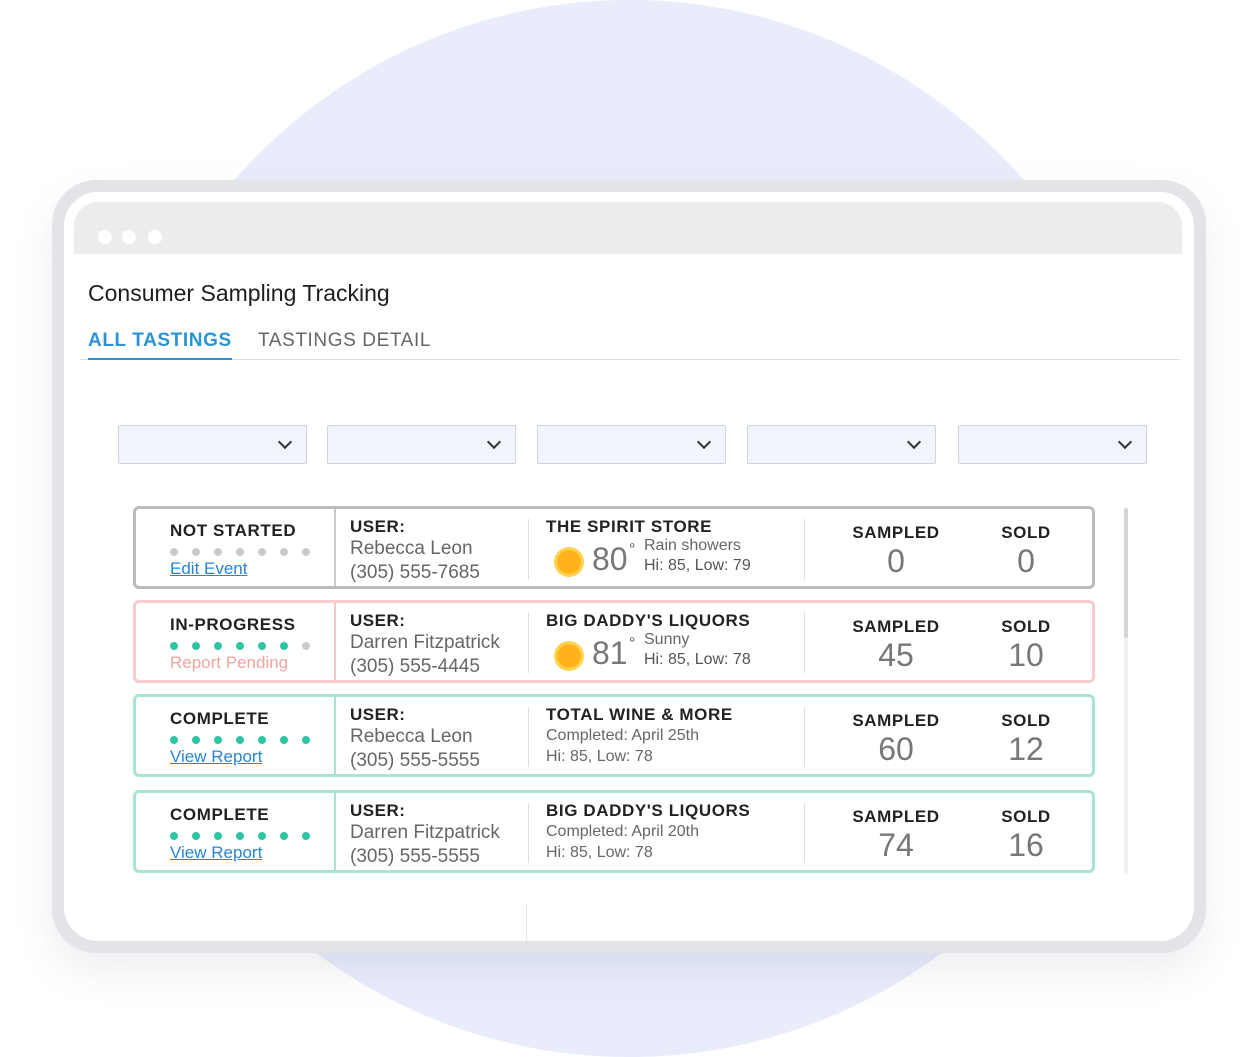 Image resolution: width=1258 pixels, height=1057 pixels. I want to click on tab-bar: ALL TASTINGS TASTINGS DETAIL, so click(630, 345).